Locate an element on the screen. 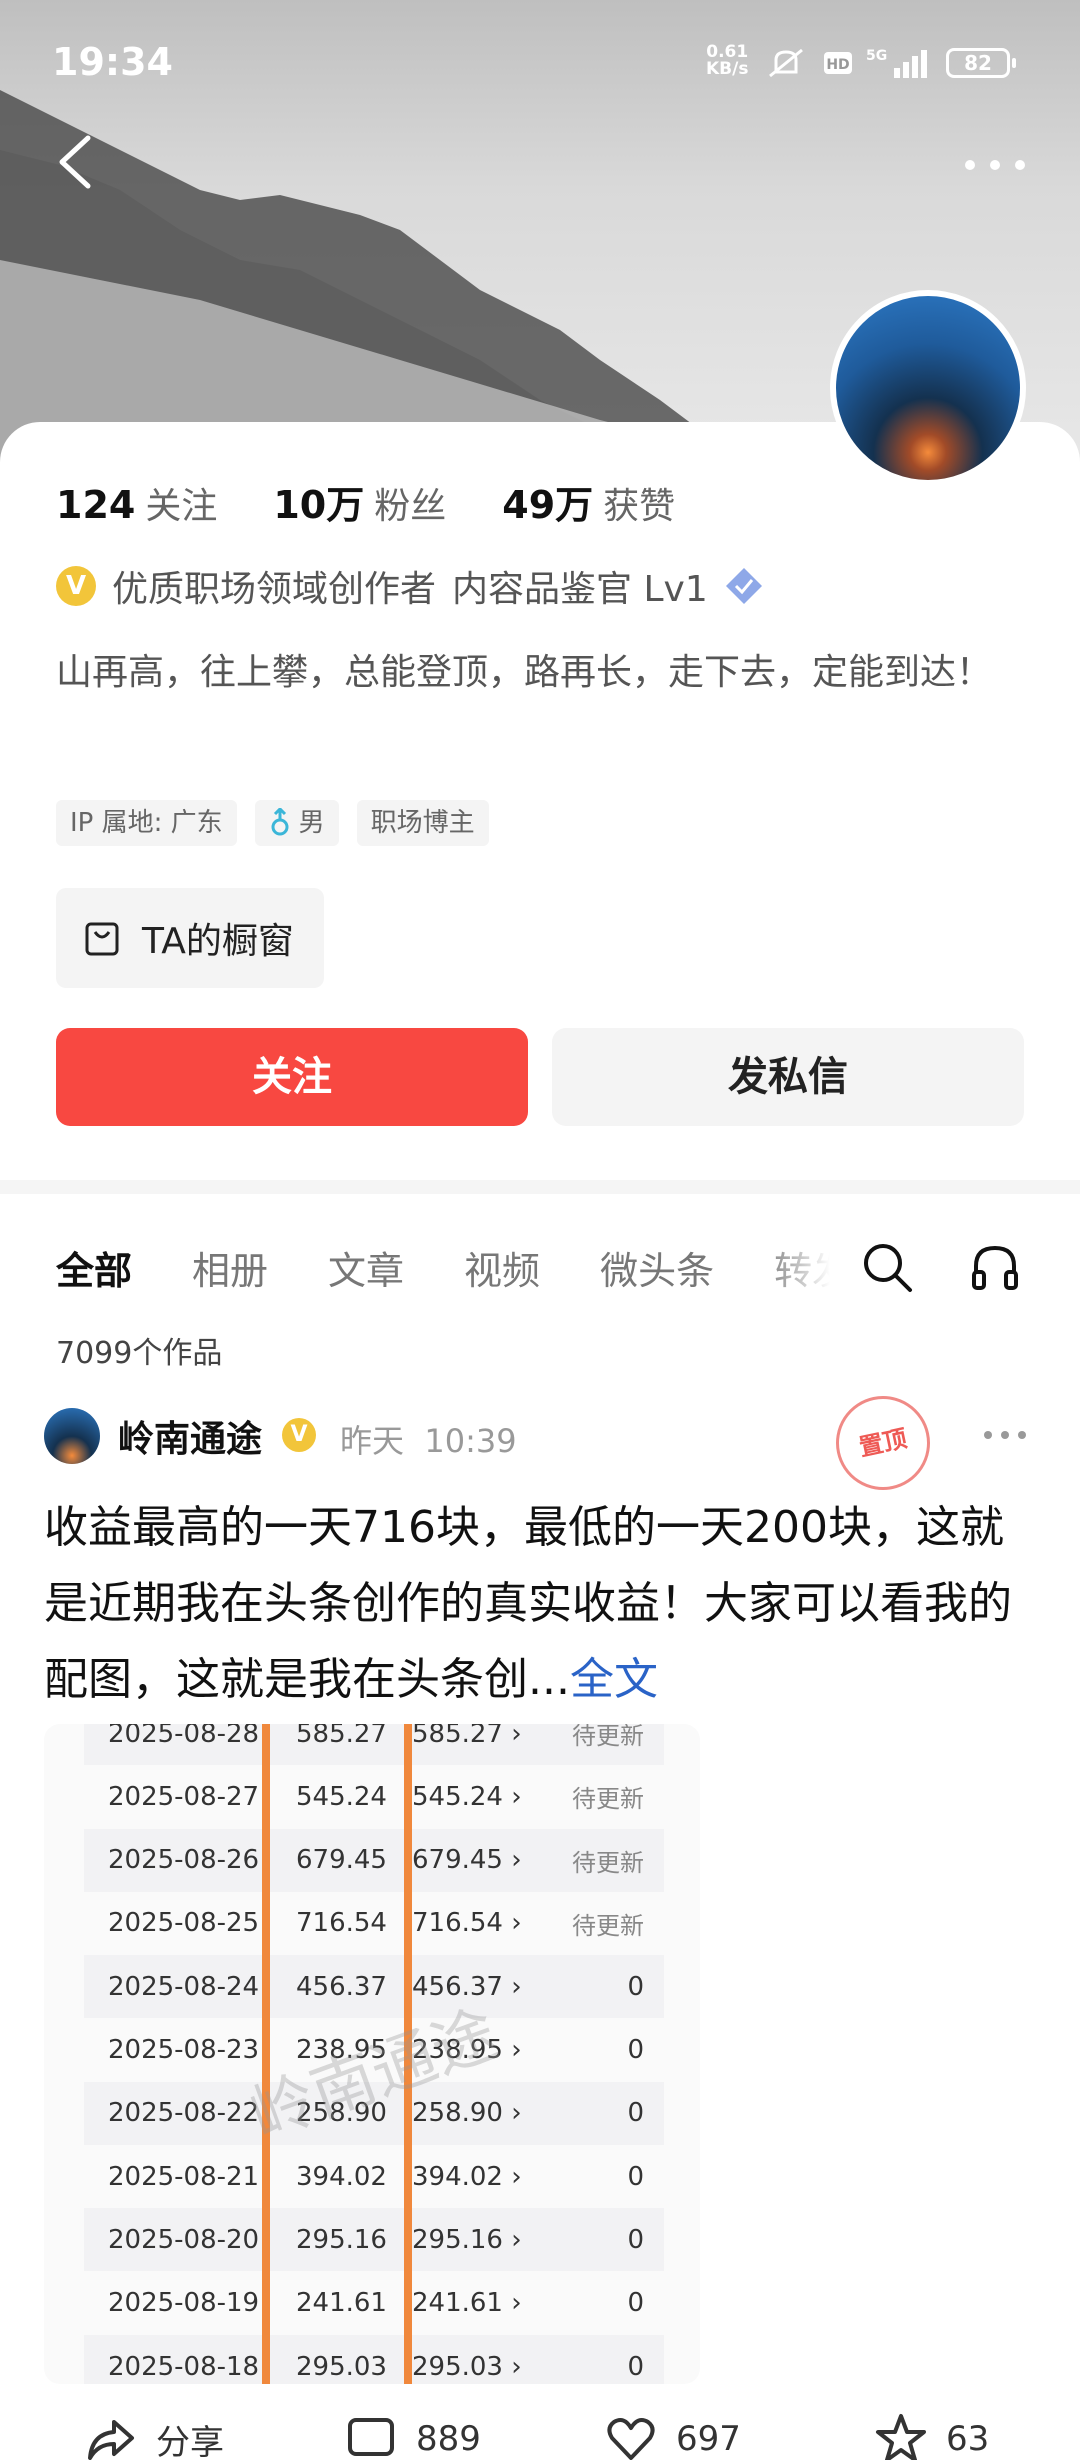  table-row: 2025-08-27 545.24 545.24 › 待更新 is located at coordinates (374, 1796).